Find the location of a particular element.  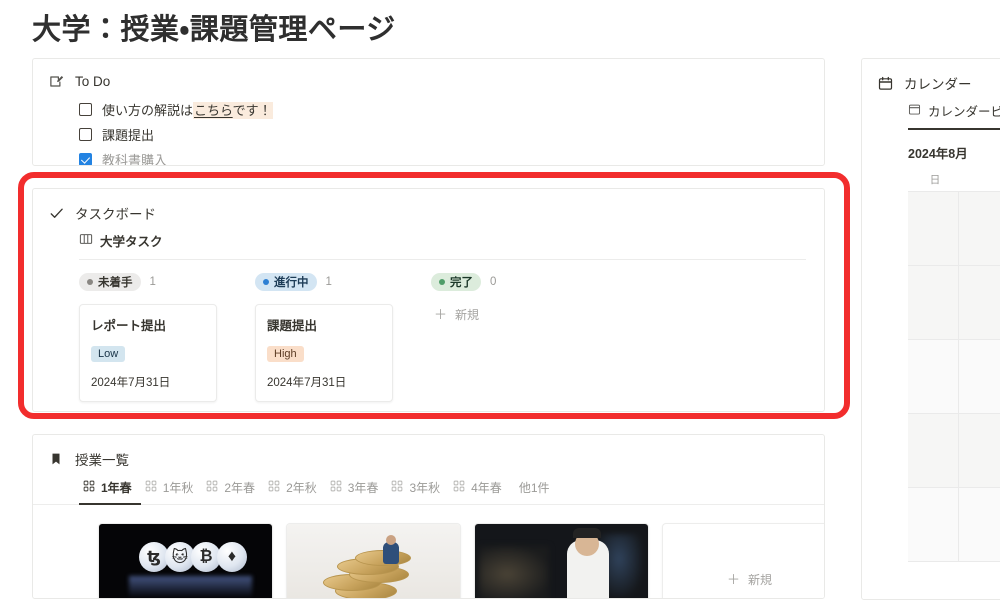

tab-1year-autumn: 1年秋 is located at coordinates (172, 491).